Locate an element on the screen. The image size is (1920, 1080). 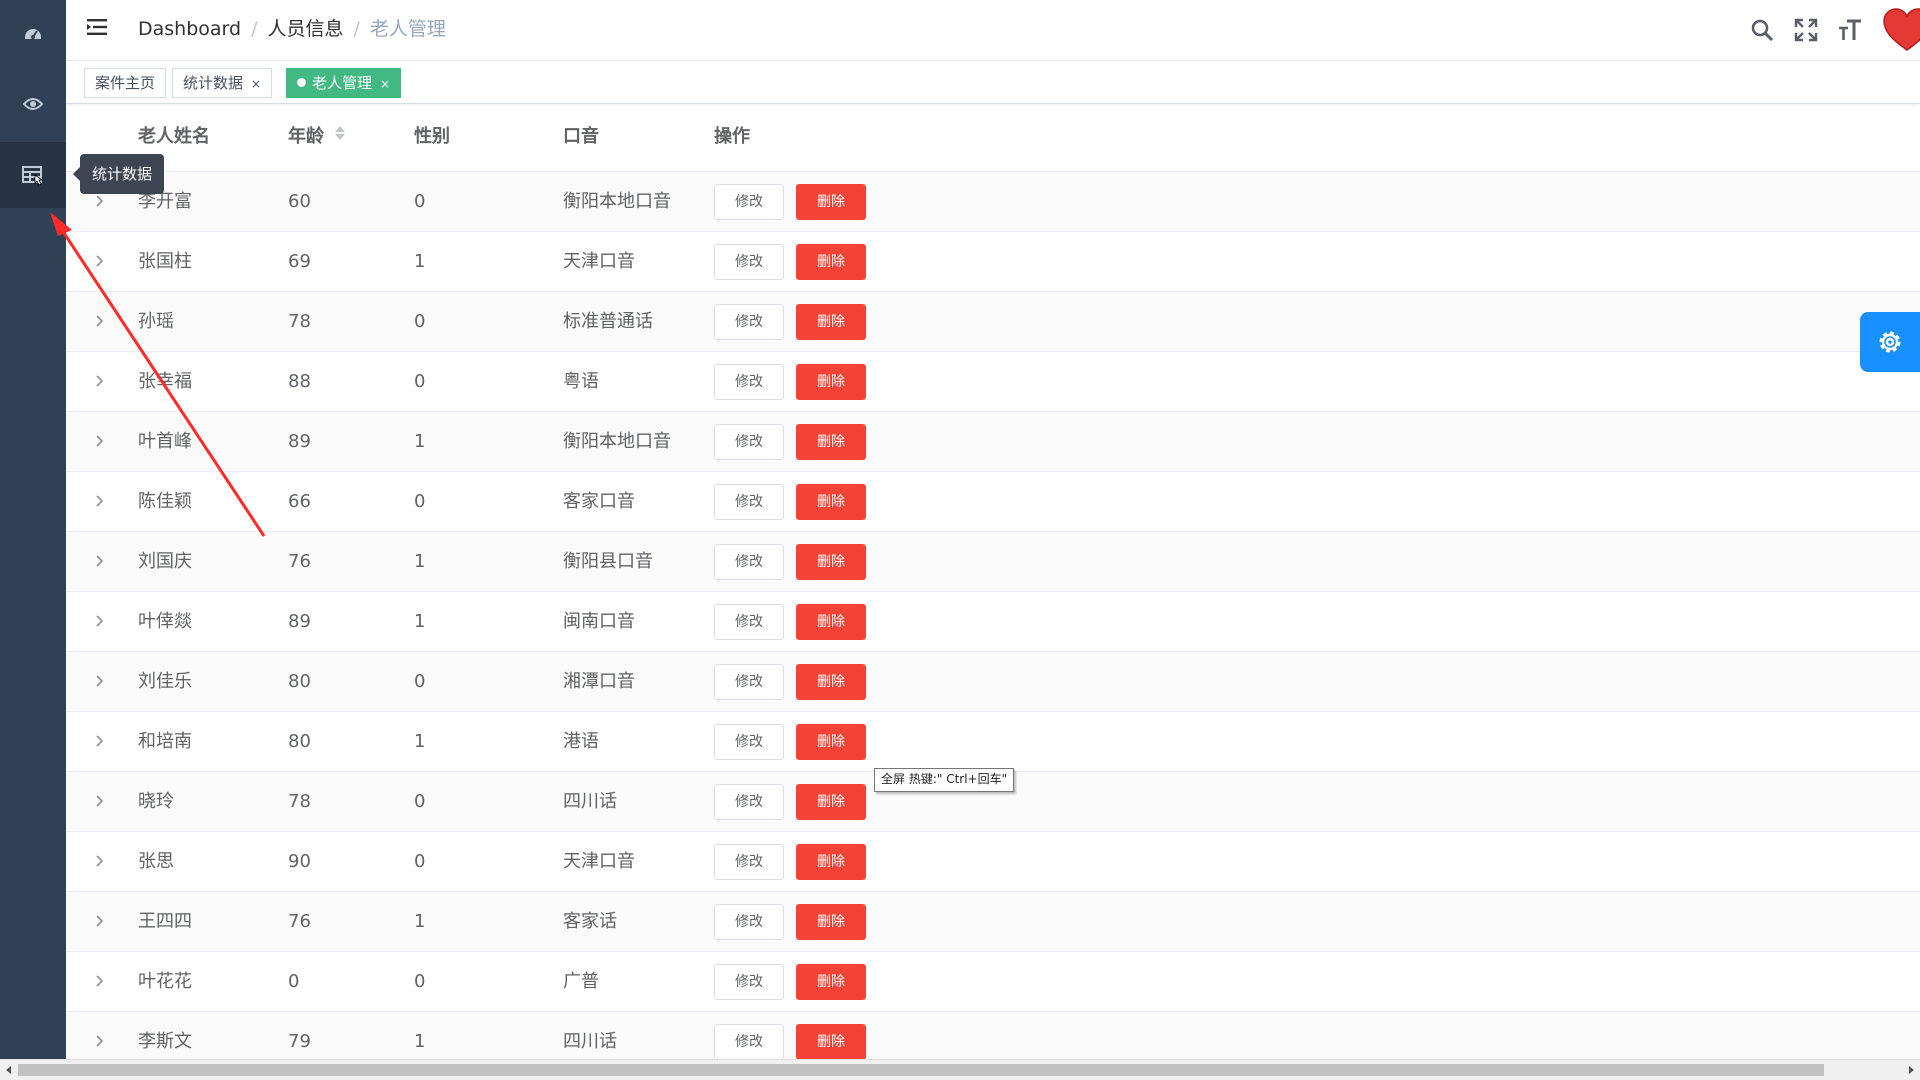
tag-case-home: 案件主页 is located at coordinates (125, 83).